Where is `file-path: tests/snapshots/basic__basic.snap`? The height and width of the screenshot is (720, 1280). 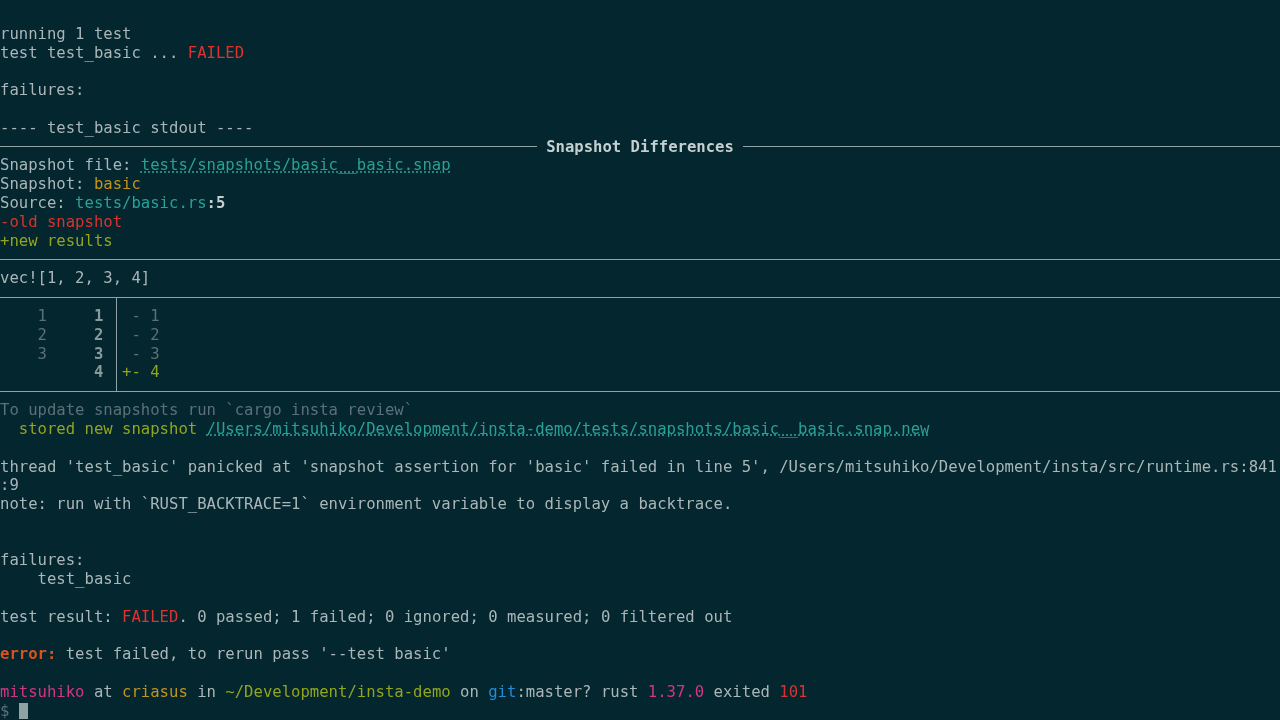
file-path: tests/snapshots/basic__basic.snap is located at coordinates (295, 166).